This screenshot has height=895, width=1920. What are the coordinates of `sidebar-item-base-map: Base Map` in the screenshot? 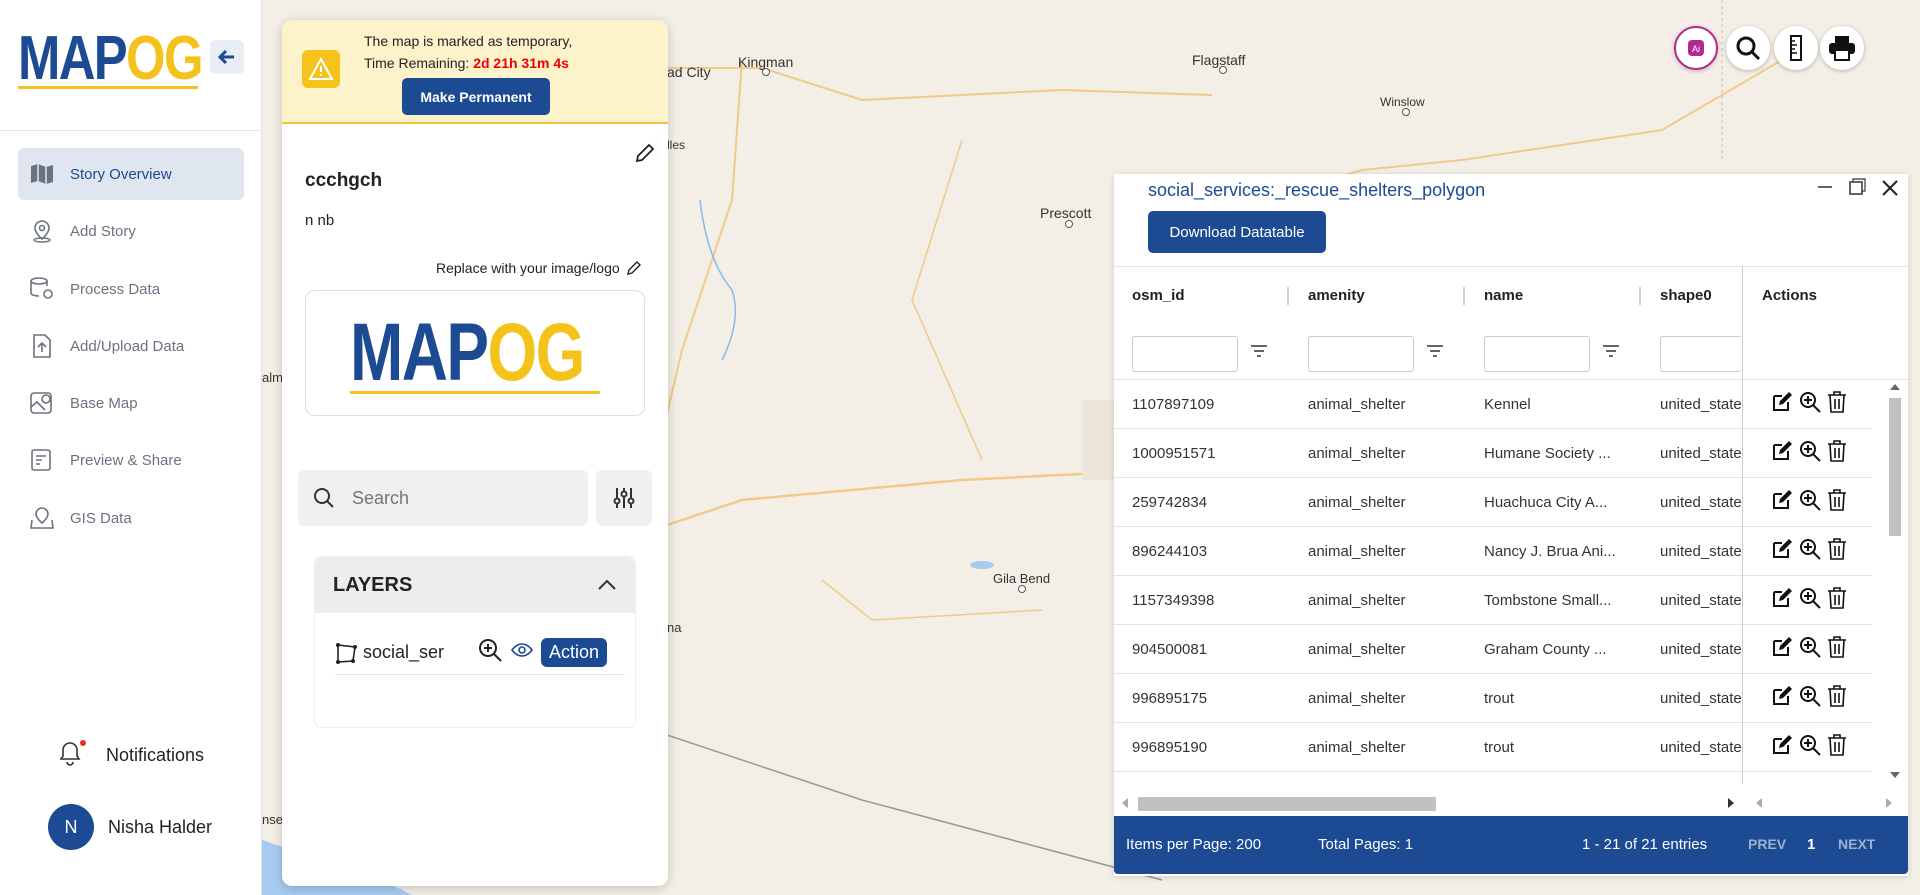 It's located at (131, 403).